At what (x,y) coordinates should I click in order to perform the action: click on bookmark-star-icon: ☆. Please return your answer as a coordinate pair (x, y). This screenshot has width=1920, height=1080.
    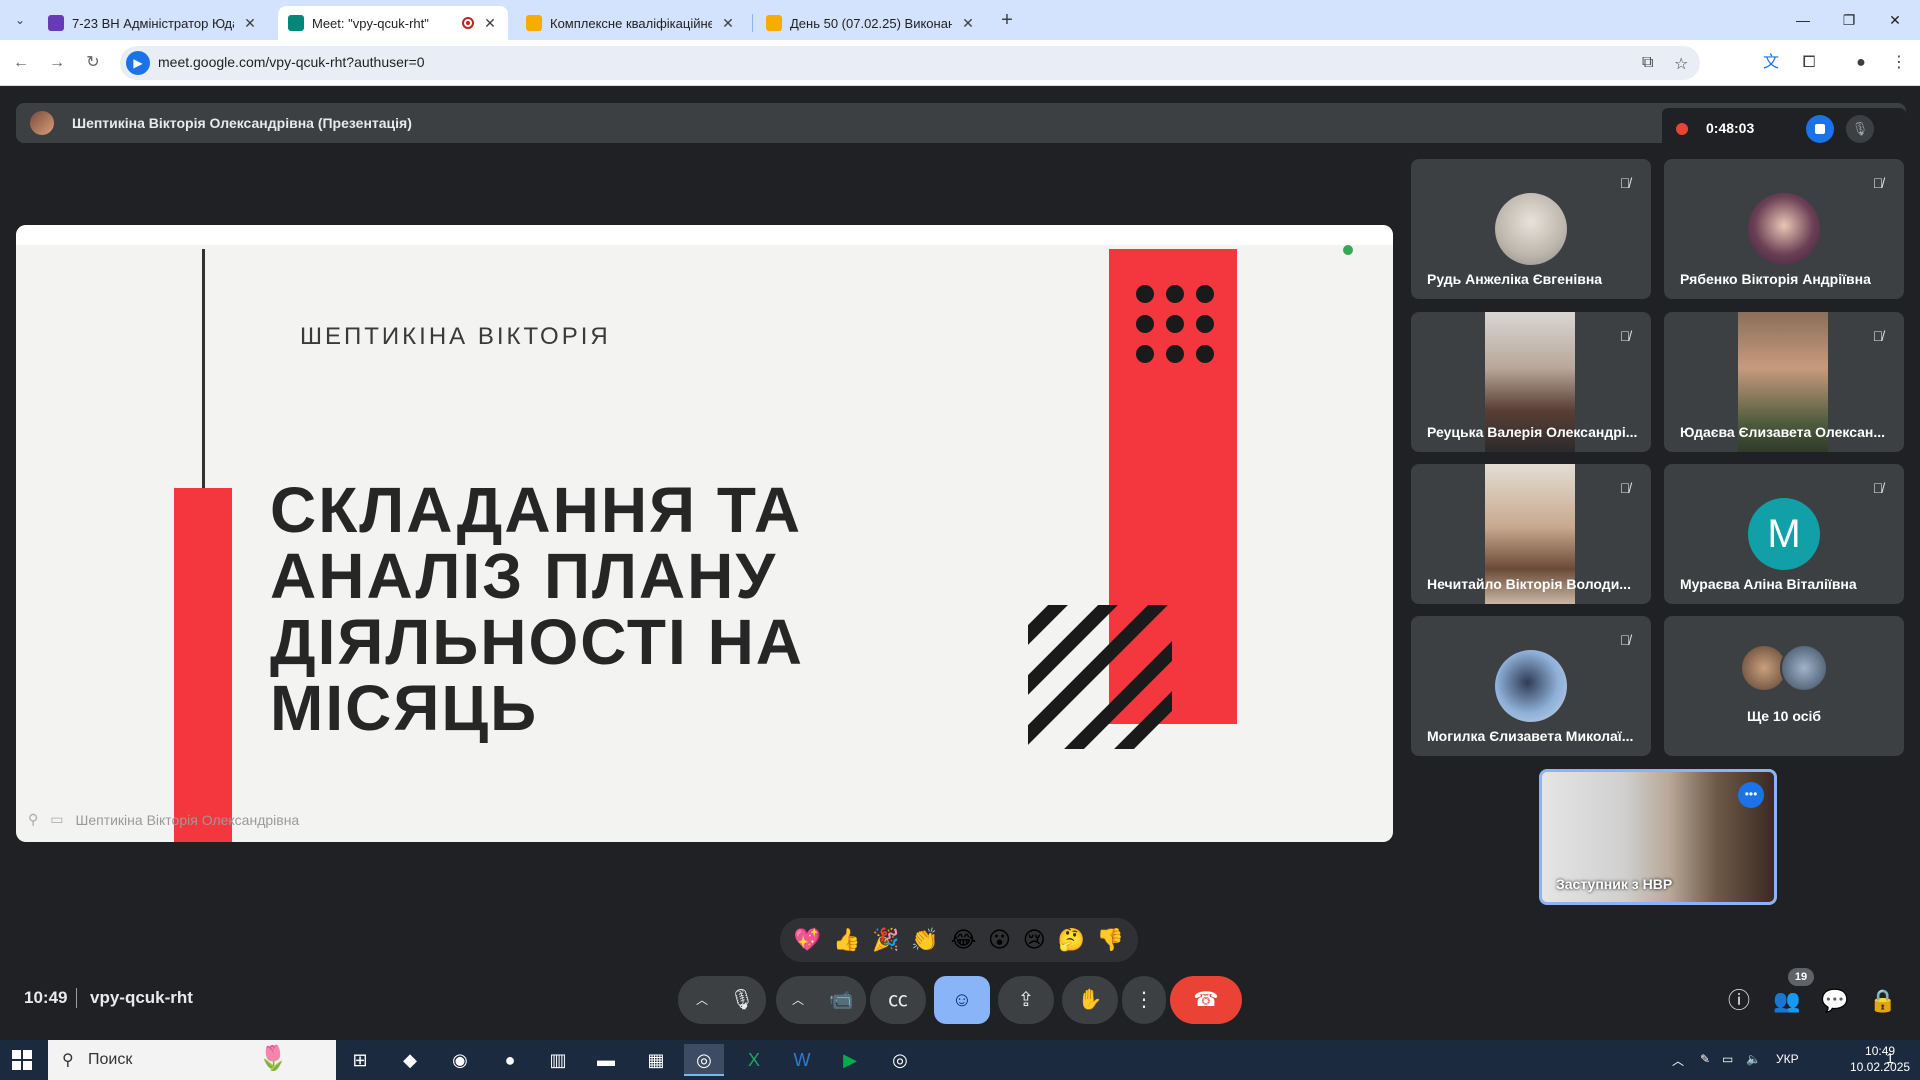
    Looking at the image, I should click on (1681, 64).